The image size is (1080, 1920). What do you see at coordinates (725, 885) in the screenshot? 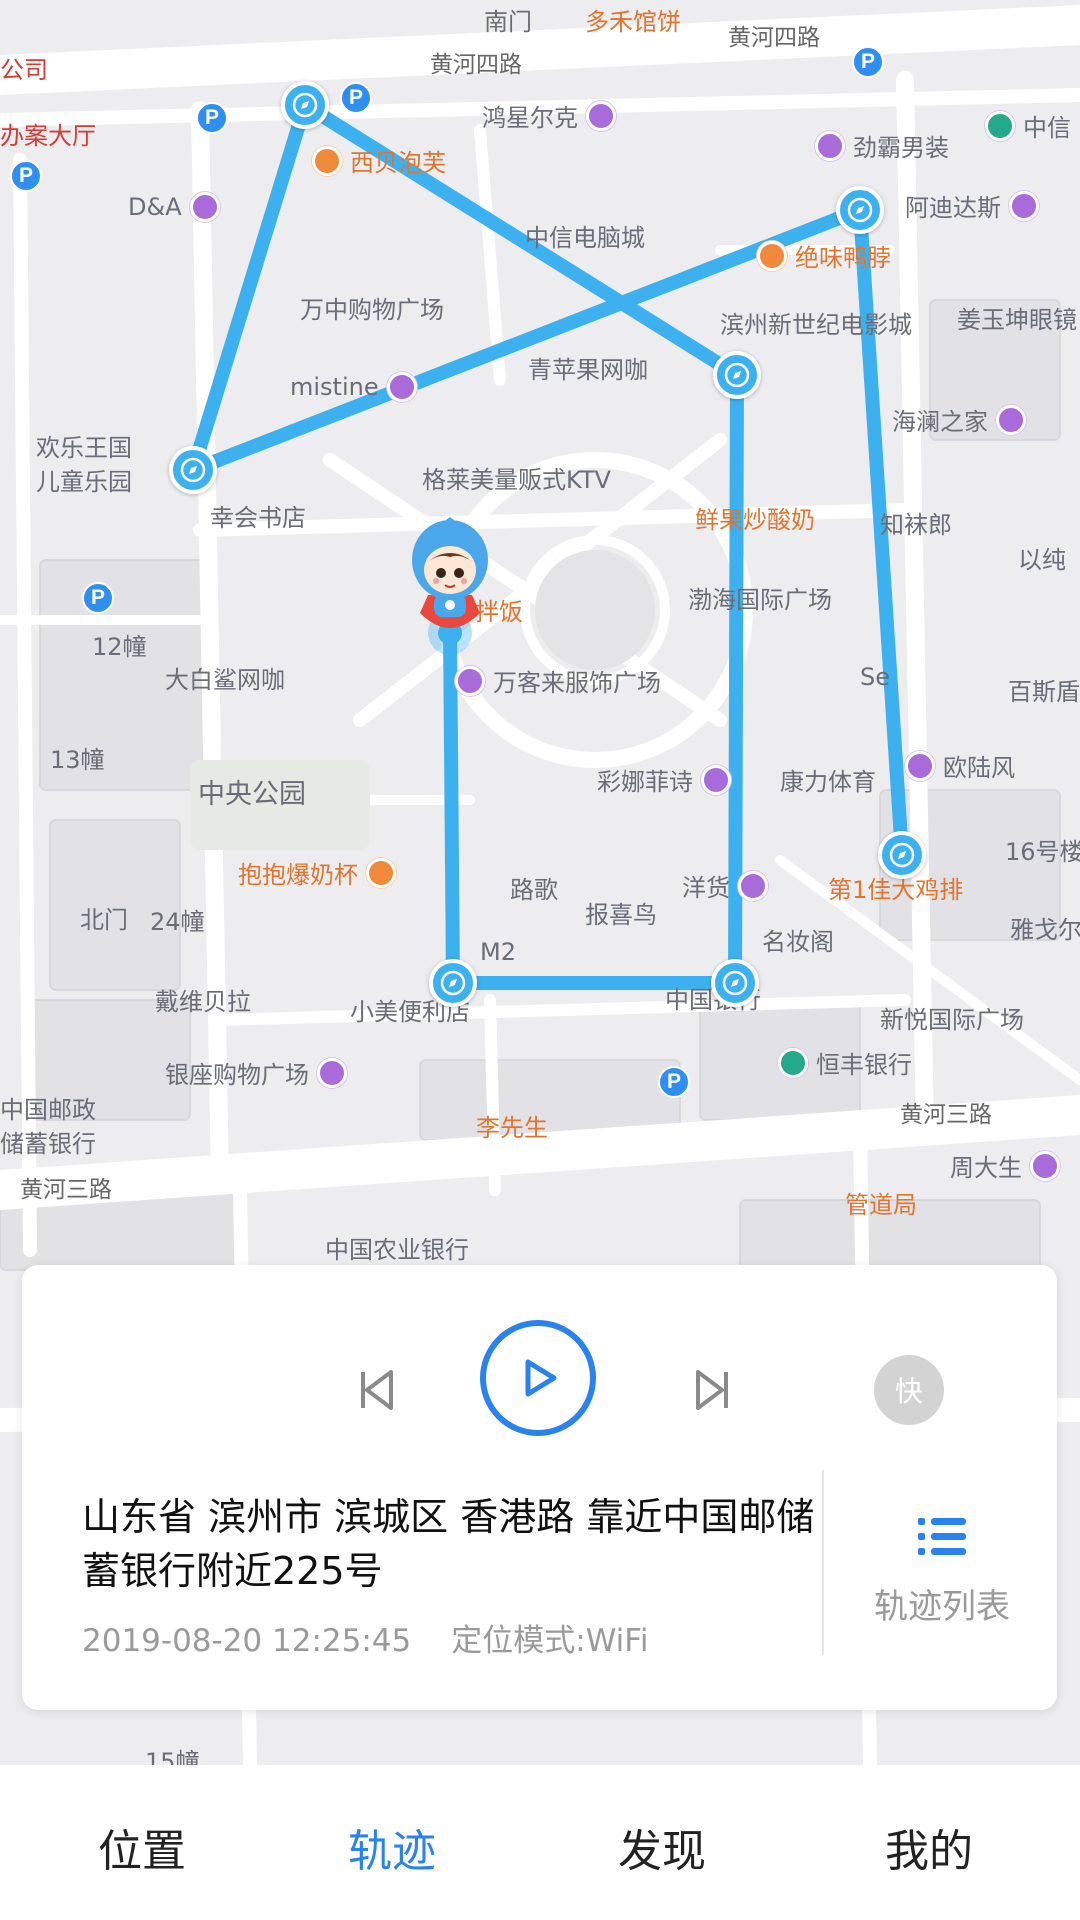
I see `poi-label: 洋货` at bounding box center [725, 885].